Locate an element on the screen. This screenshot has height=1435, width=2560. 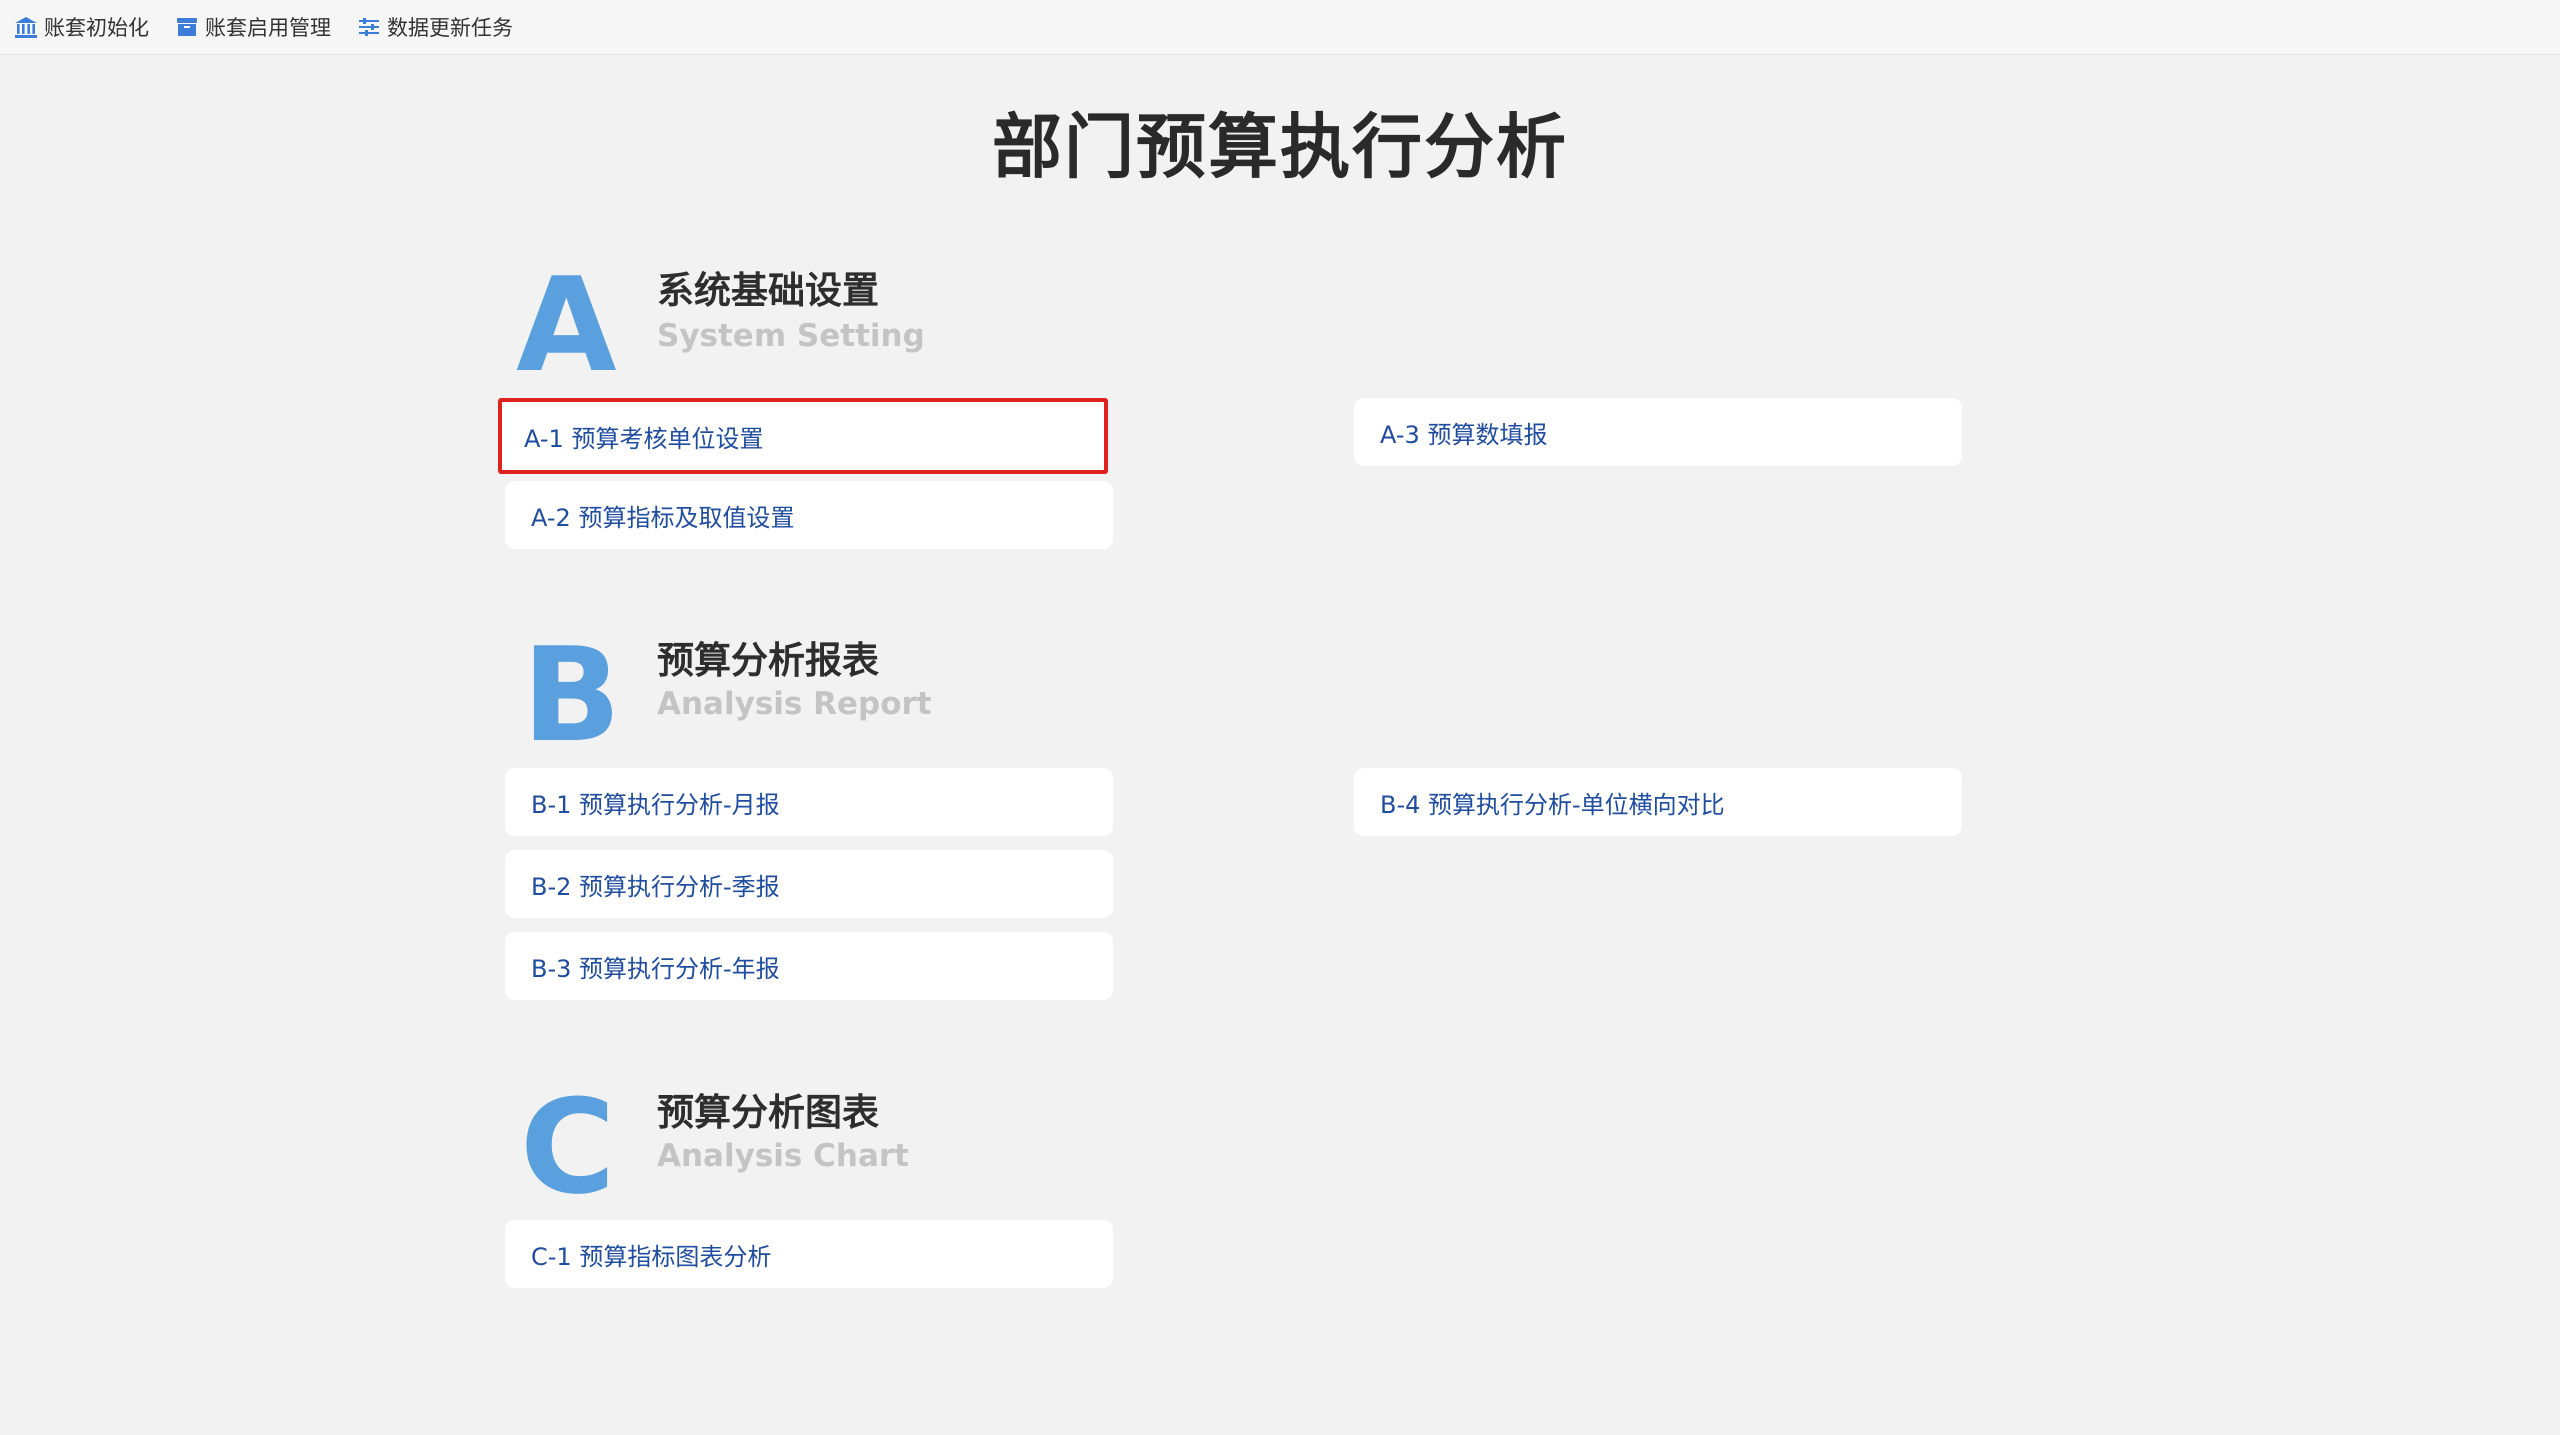
menu-card-label: B-4 预算执行分析-单位横向对比 is located at coordinates (1552, 804).